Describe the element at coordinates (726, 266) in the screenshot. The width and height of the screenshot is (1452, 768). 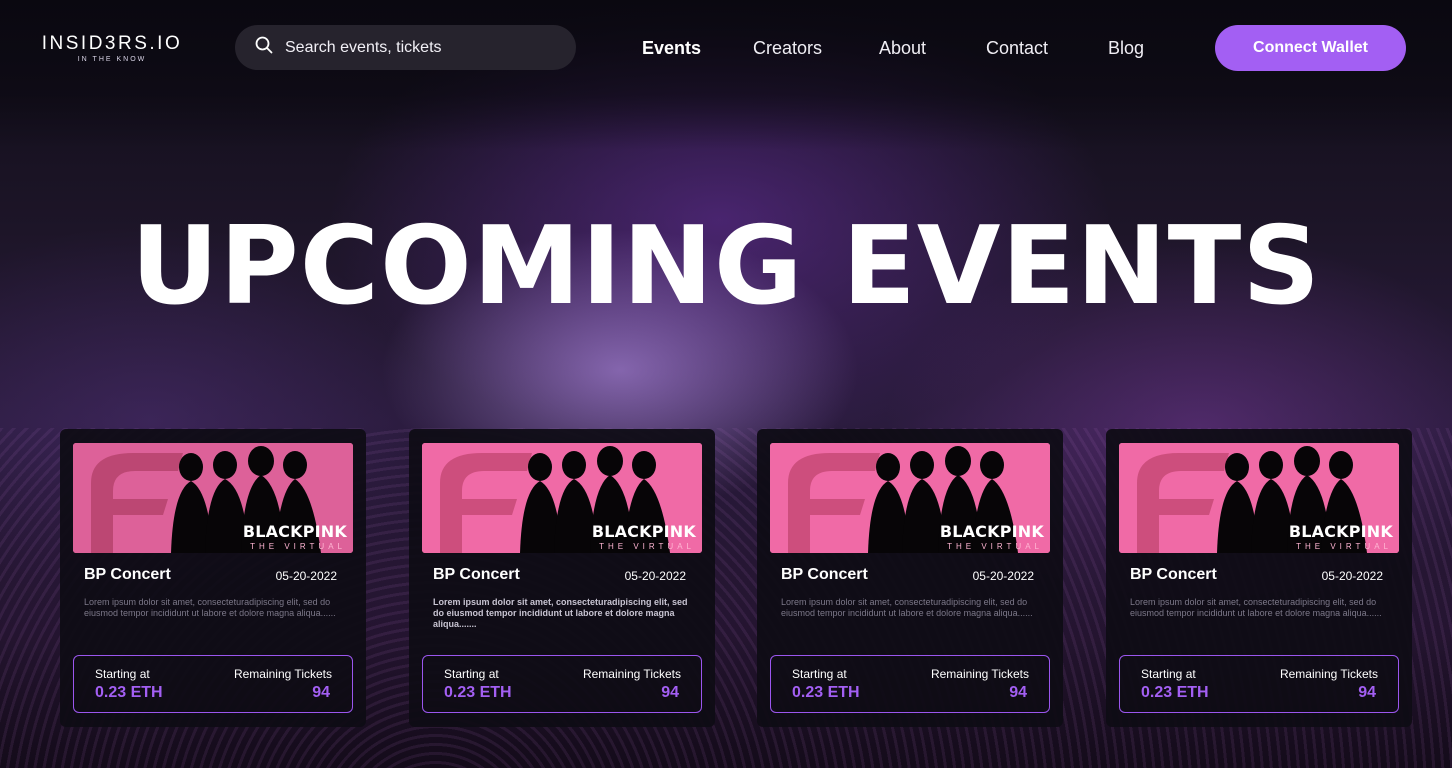
I see `page-title: UPCOMING EVENTS` at that location.